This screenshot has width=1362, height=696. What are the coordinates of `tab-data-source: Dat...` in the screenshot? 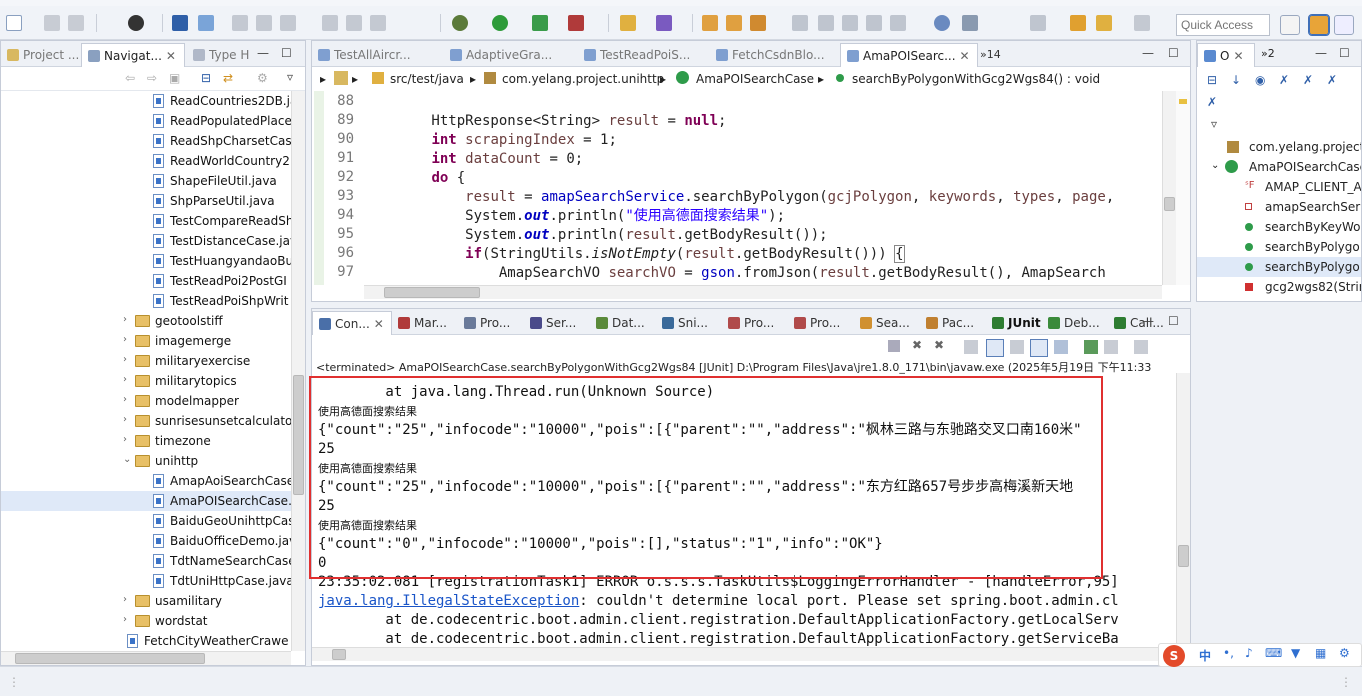 It's located at (623, 323).